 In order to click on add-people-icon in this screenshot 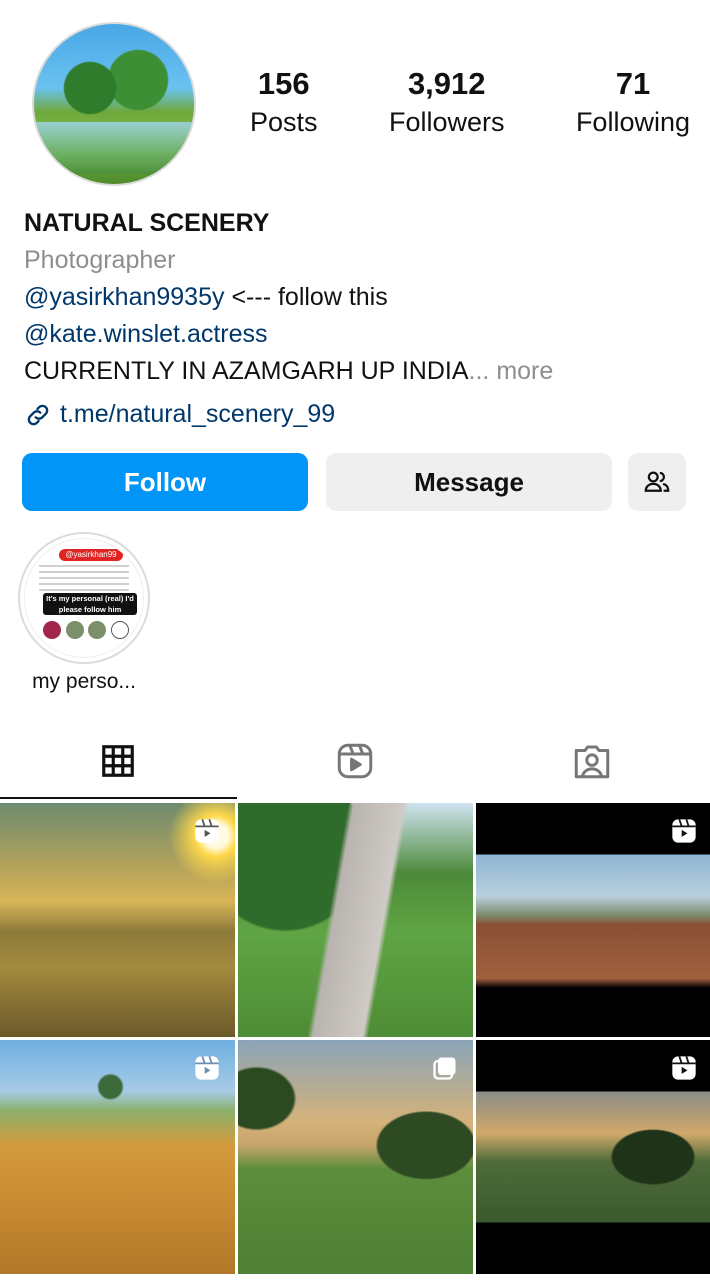, I will do `click(657, 481)`.